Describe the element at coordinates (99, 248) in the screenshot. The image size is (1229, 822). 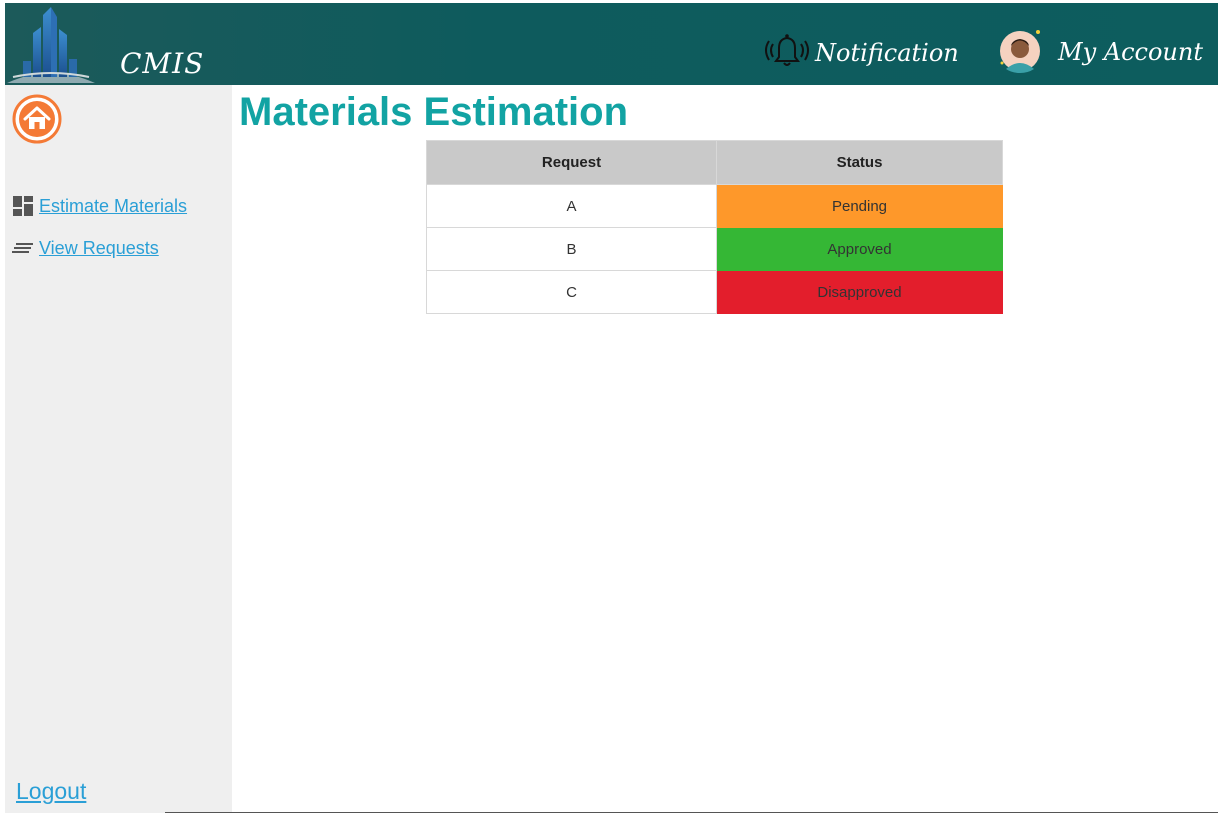
I see `sidebar-item-label: View Requests` at that location.